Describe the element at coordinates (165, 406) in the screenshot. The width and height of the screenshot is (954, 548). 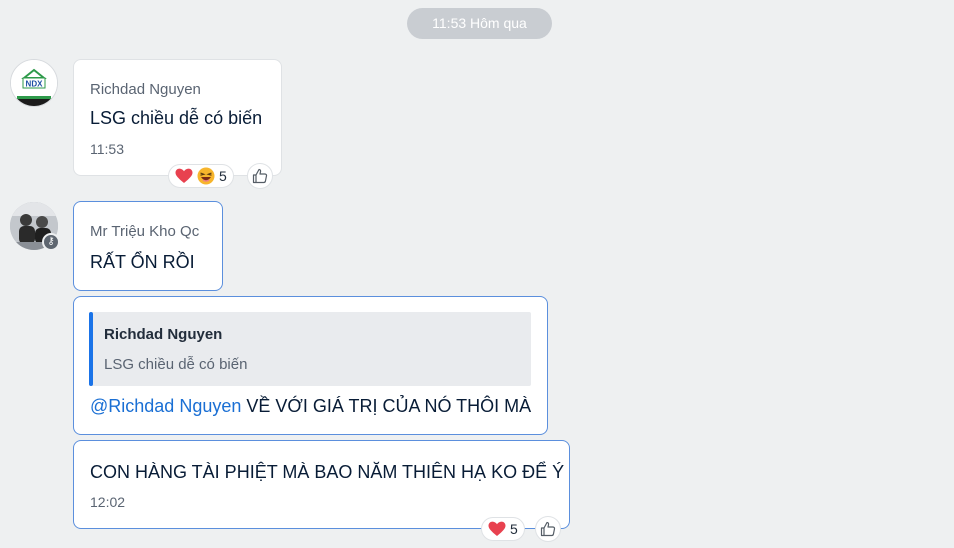
I see `mention-link: @Richdad Nguyen` at that location.